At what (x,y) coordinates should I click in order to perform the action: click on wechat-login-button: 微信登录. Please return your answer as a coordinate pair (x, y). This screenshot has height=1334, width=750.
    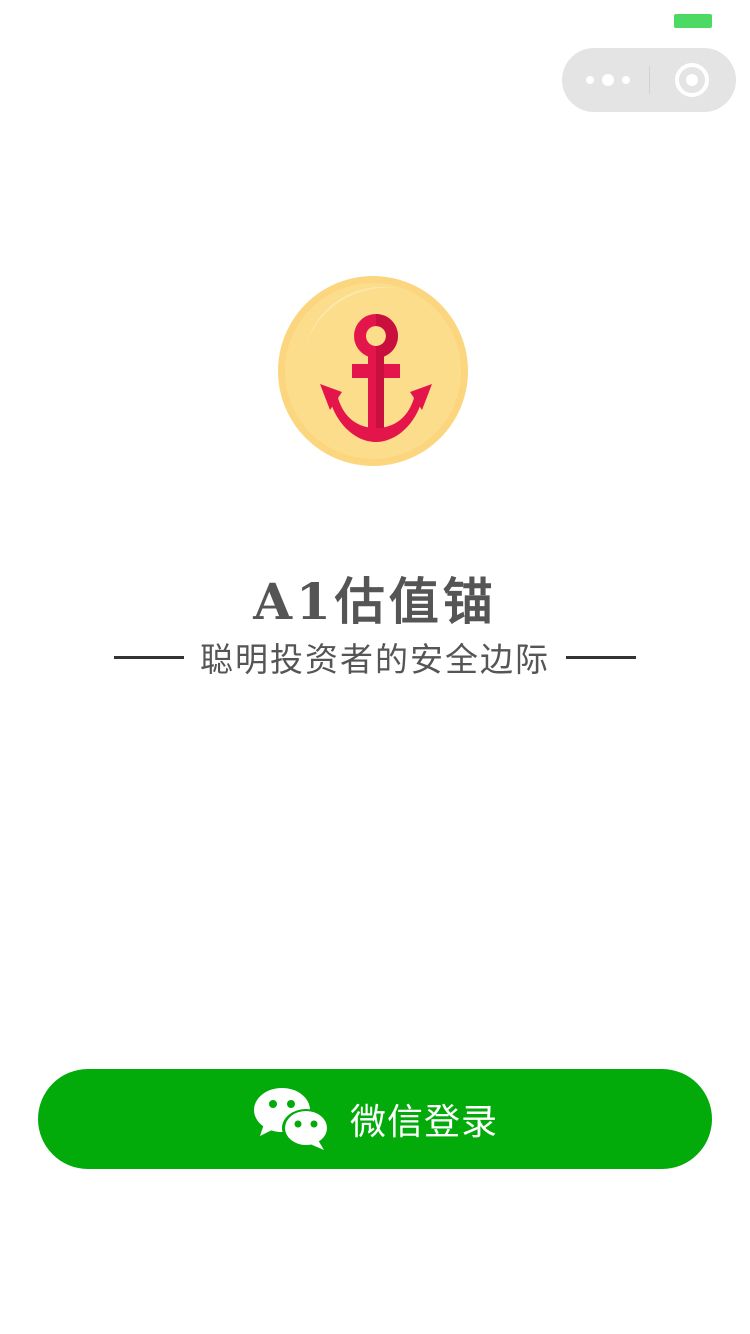
    Looking at the image, I should click on (375, 1119).